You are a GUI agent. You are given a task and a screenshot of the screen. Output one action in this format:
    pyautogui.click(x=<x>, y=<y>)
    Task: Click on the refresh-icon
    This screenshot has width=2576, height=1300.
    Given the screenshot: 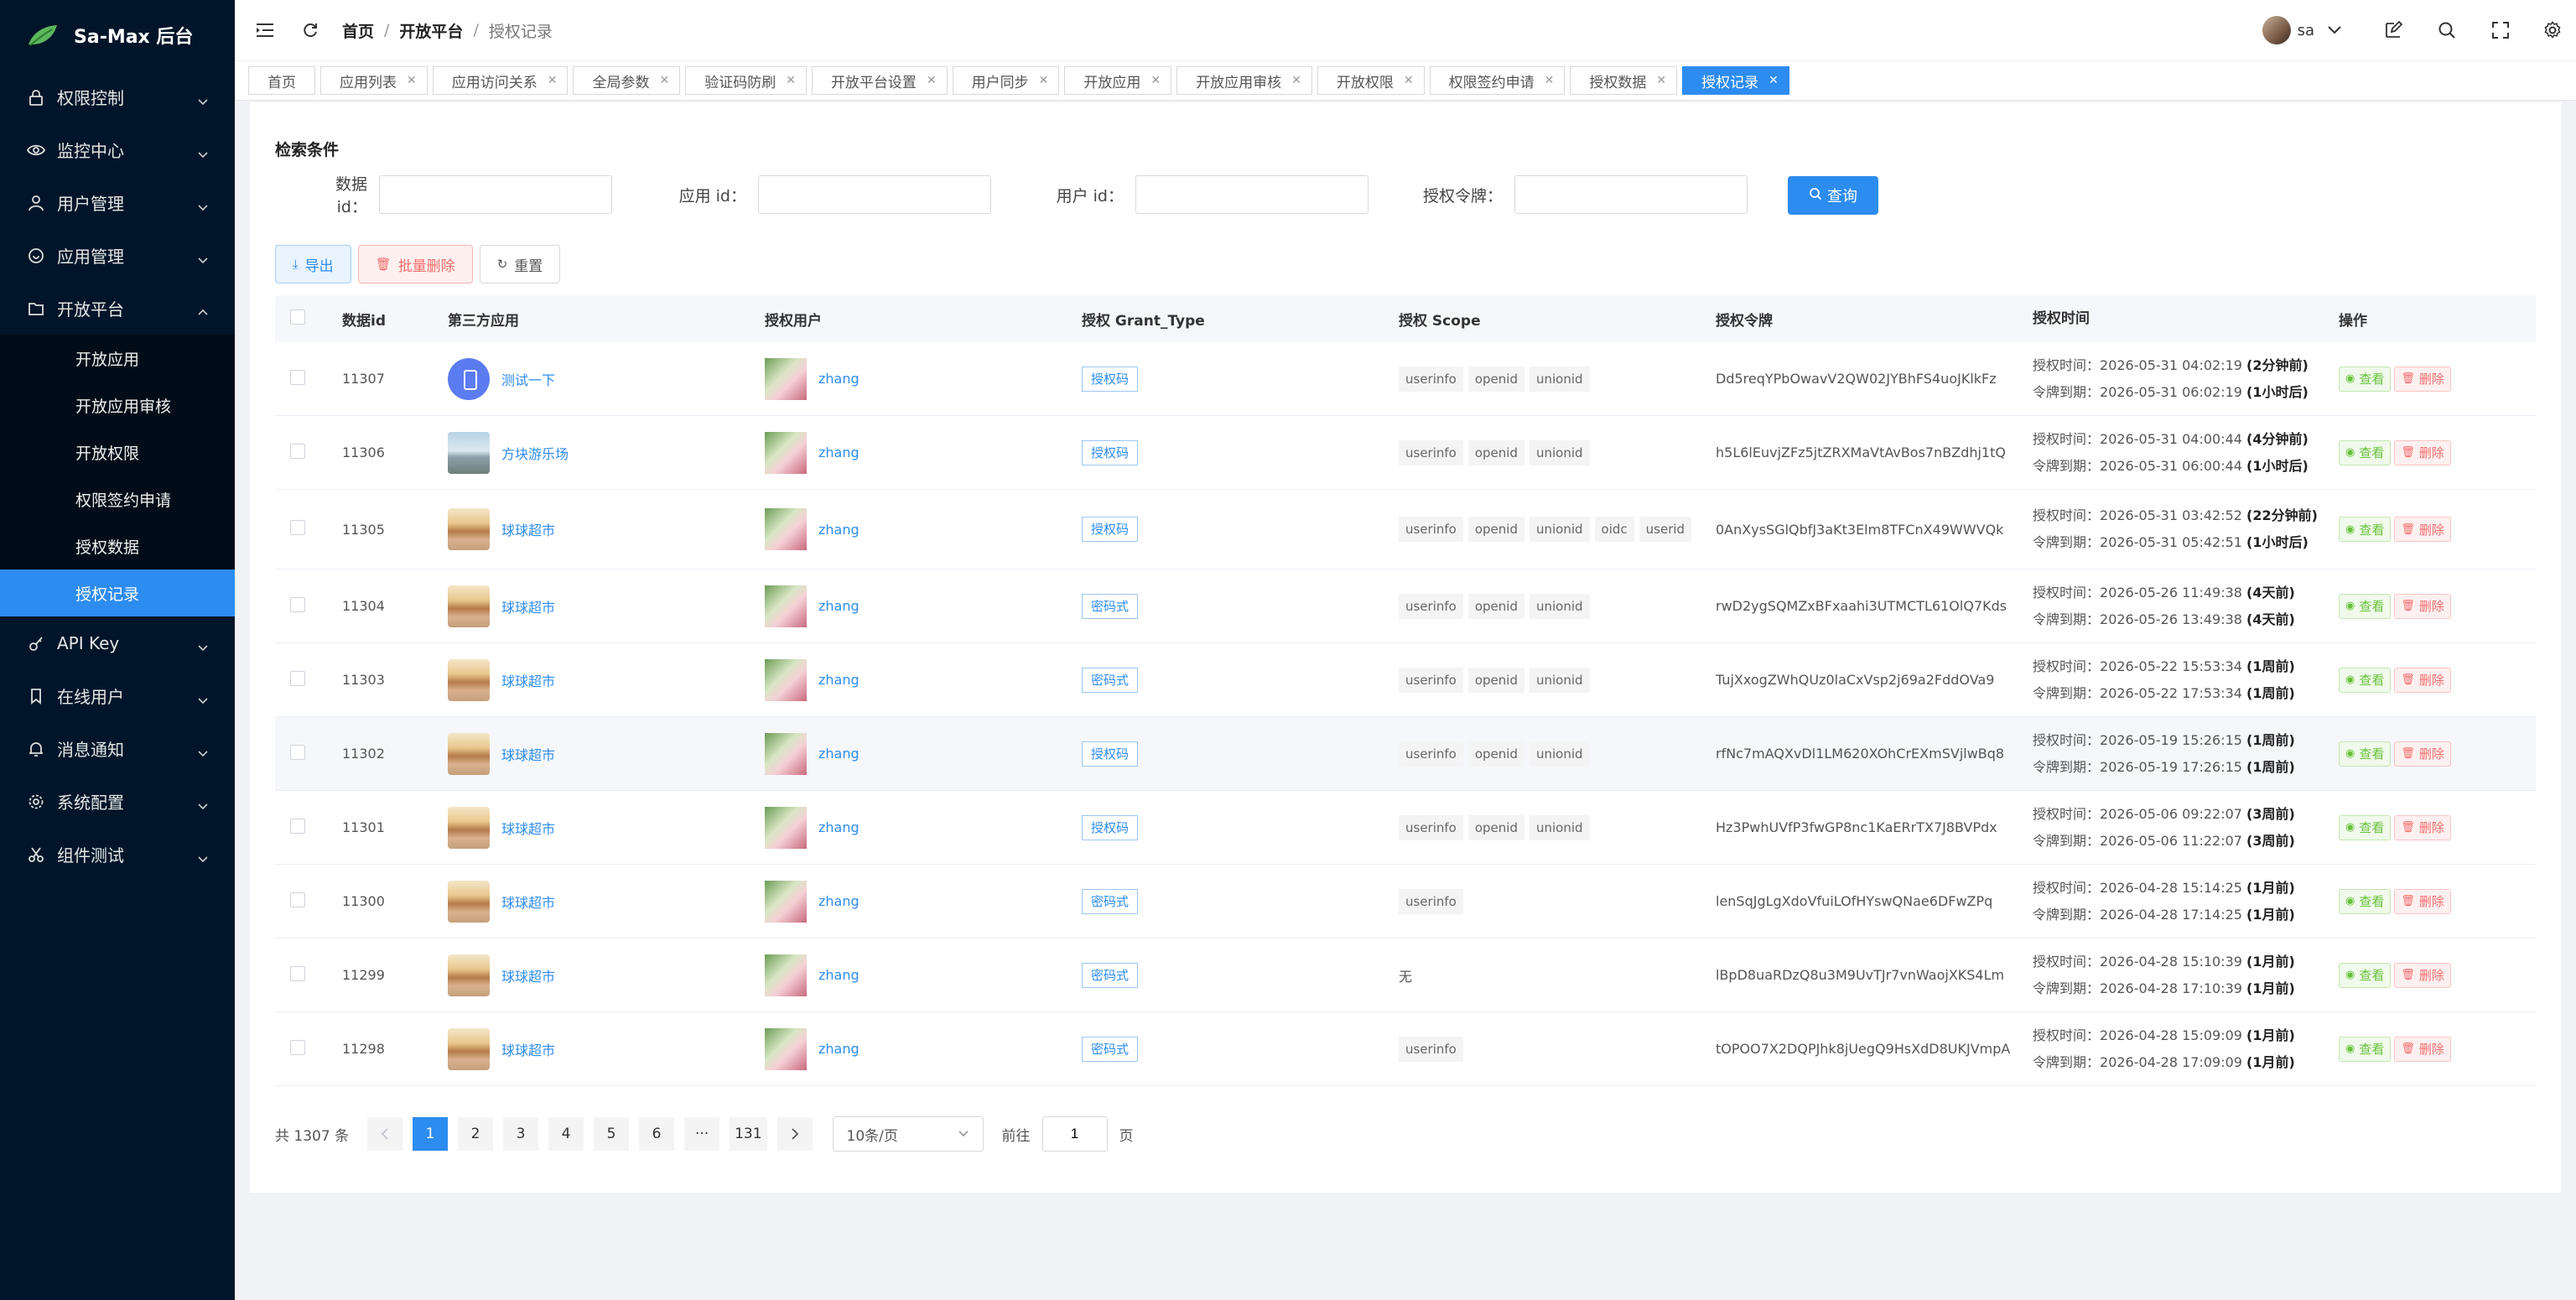 What is the action you would take?
    pyautogui.click(x=310, y=30)
    